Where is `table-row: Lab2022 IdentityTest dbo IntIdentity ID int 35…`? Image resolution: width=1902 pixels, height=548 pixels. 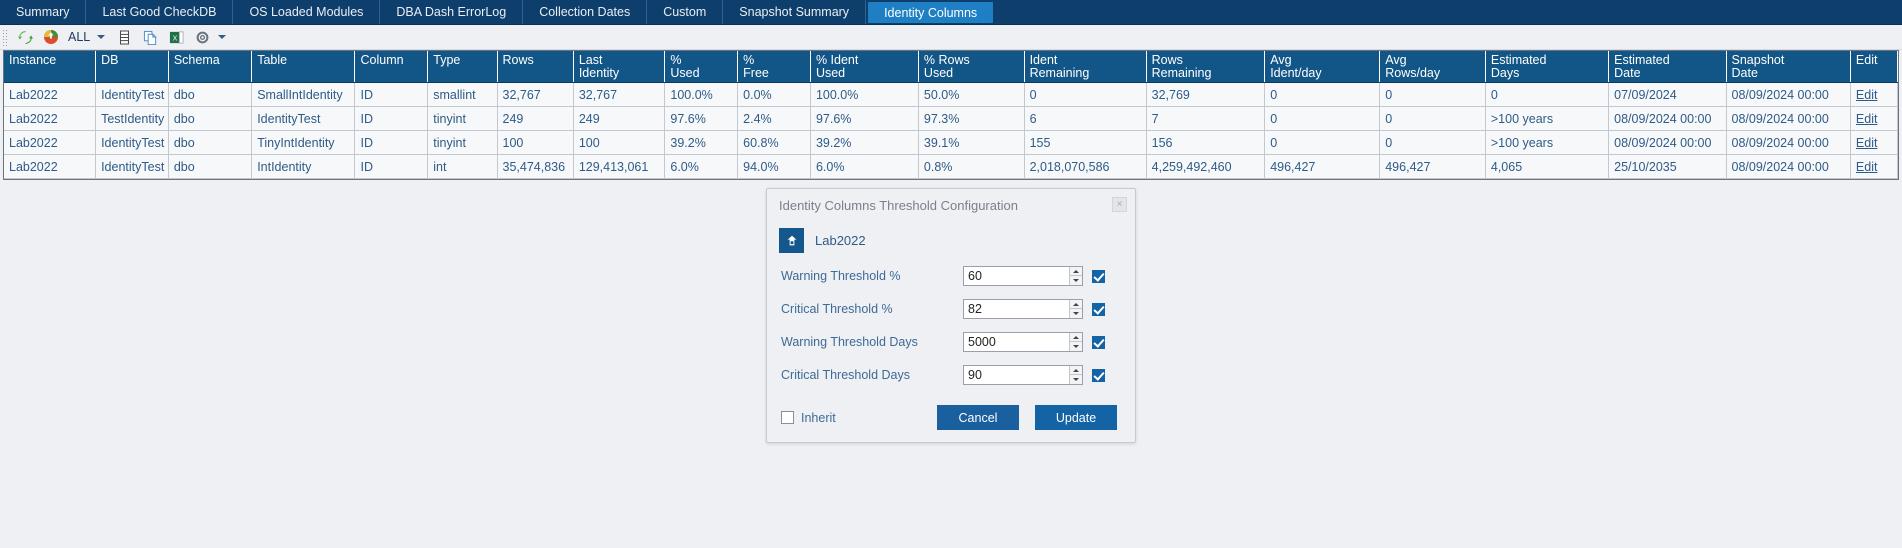 table-row: Lab2022 IdentityTest dbo IntIdentity ID int 35… is located at coordinates (951, 166).